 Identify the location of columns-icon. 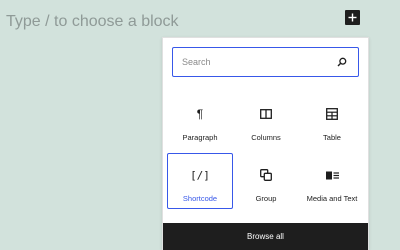
(266, 114).